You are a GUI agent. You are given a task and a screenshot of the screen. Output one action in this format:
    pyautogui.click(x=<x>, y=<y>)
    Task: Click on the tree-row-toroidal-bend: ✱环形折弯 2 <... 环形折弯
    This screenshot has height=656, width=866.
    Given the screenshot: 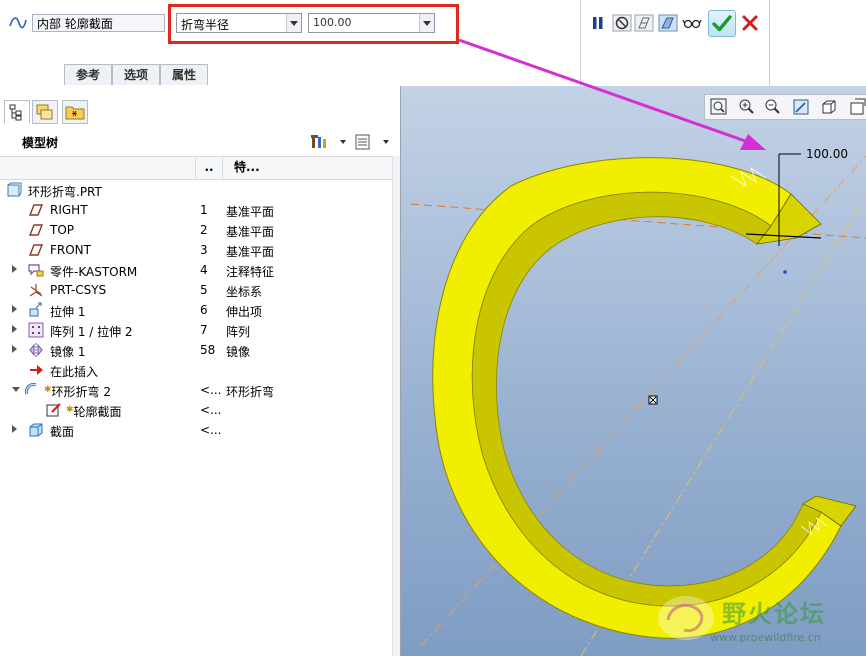 What is the action you would take?
    pyautogui.click(x=195, y=390)
    